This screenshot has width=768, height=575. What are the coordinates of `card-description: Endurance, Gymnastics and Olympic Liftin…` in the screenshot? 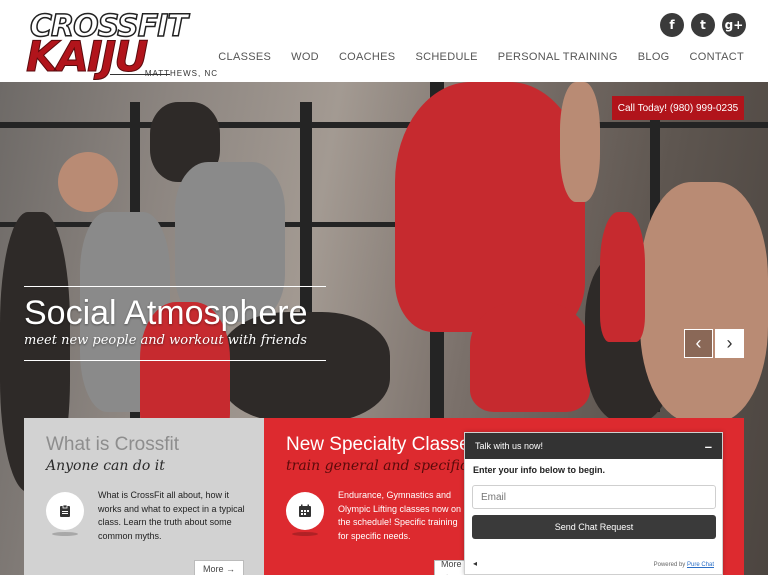 It's located at (400, 515).